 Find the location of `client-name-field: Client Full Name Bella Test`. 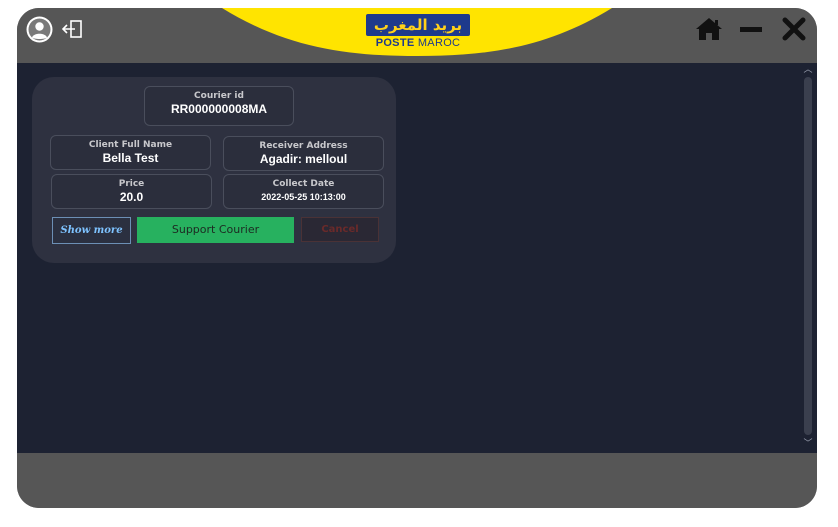

client-name-field: Client Full Name Bella Test is located at coordinates (130, 152).